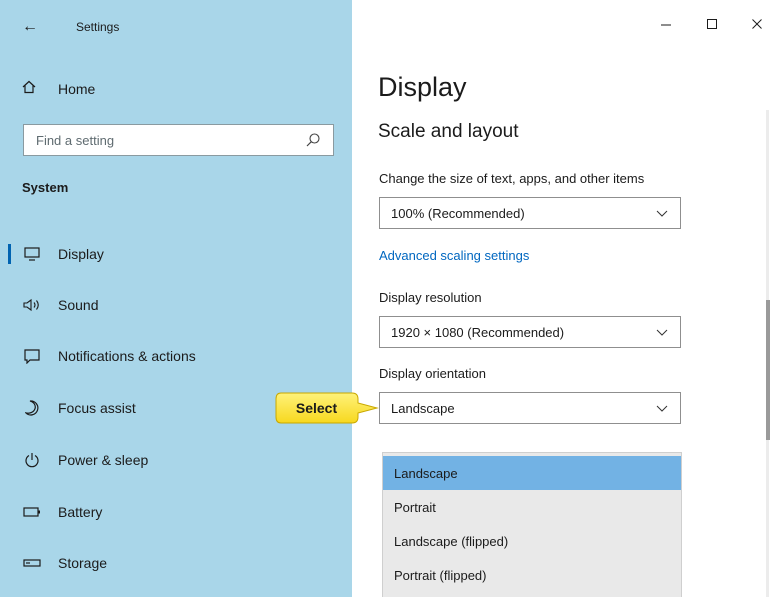 The height and width of the screenshot is (597, 771). What do you see at coordinates (532, 575) in the screenshot?
I see `option-portrait-flipped: Portrait (flipped)` at bounding box center [532, 575].